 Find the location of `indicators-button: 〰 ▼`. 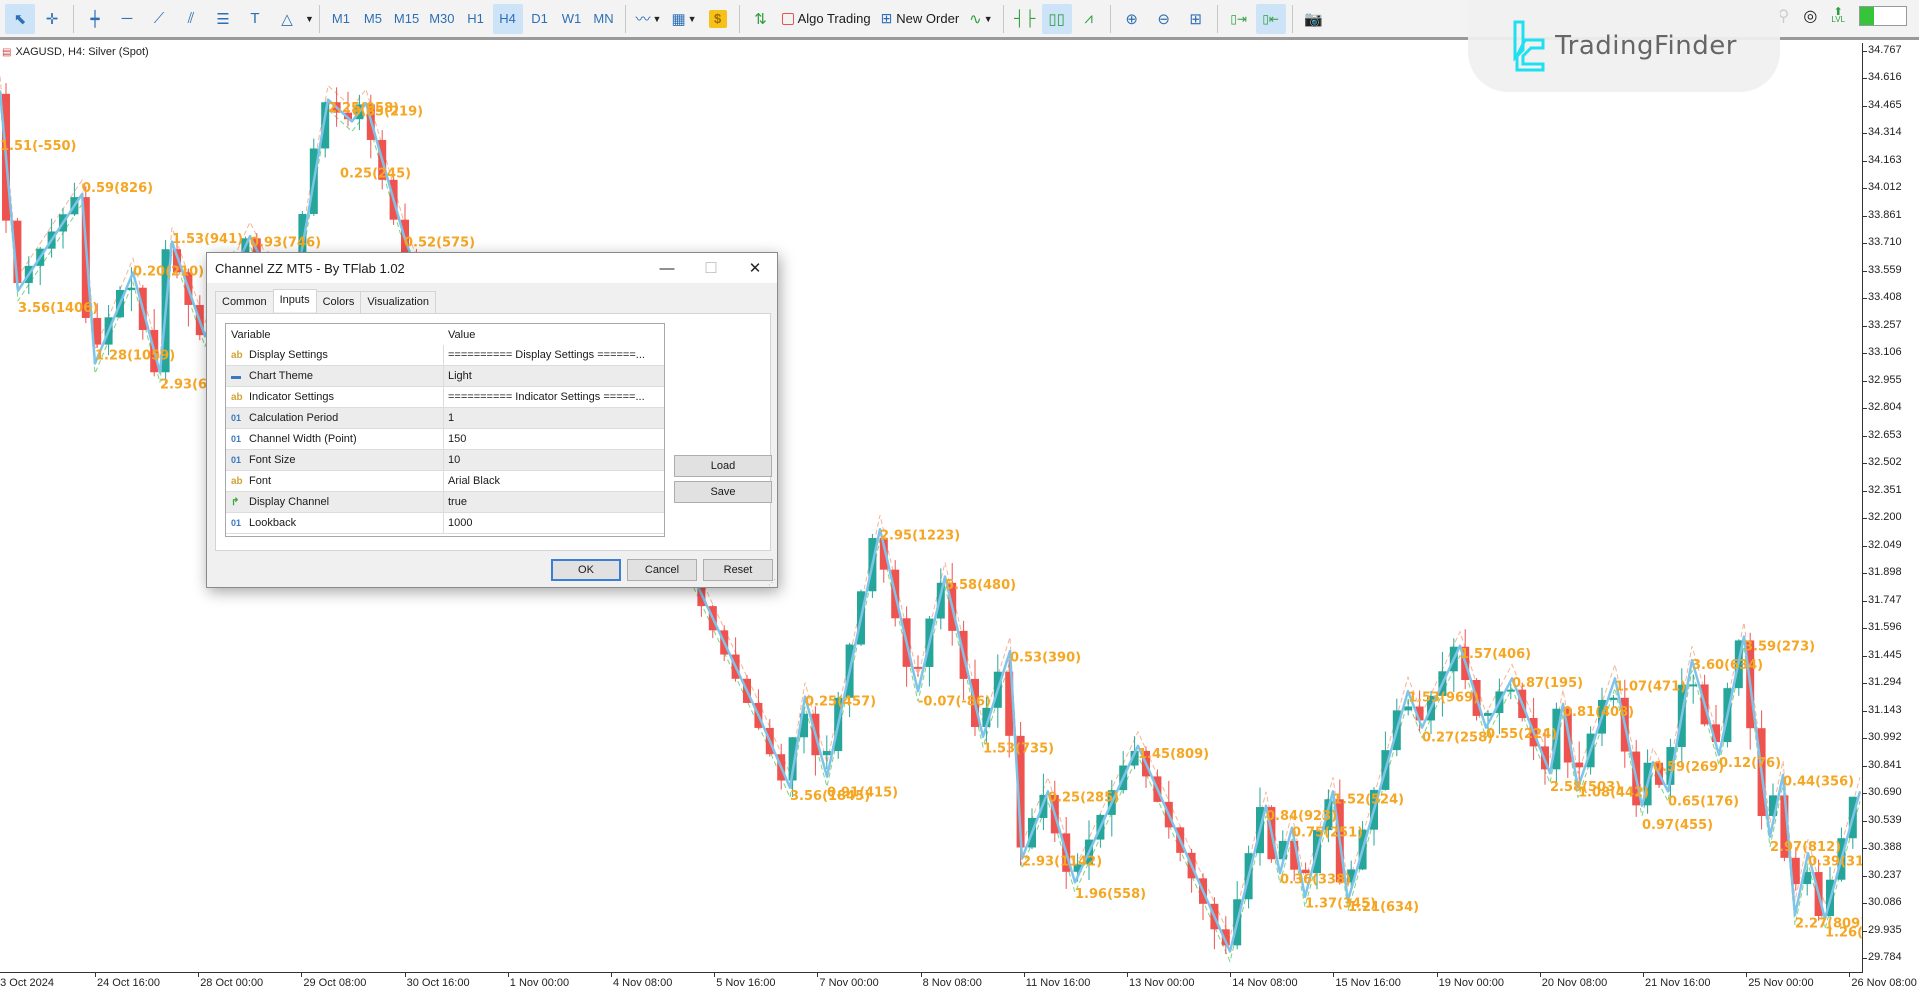

indicators-button: 〰 ▼ is located at coordinates (649, 19).